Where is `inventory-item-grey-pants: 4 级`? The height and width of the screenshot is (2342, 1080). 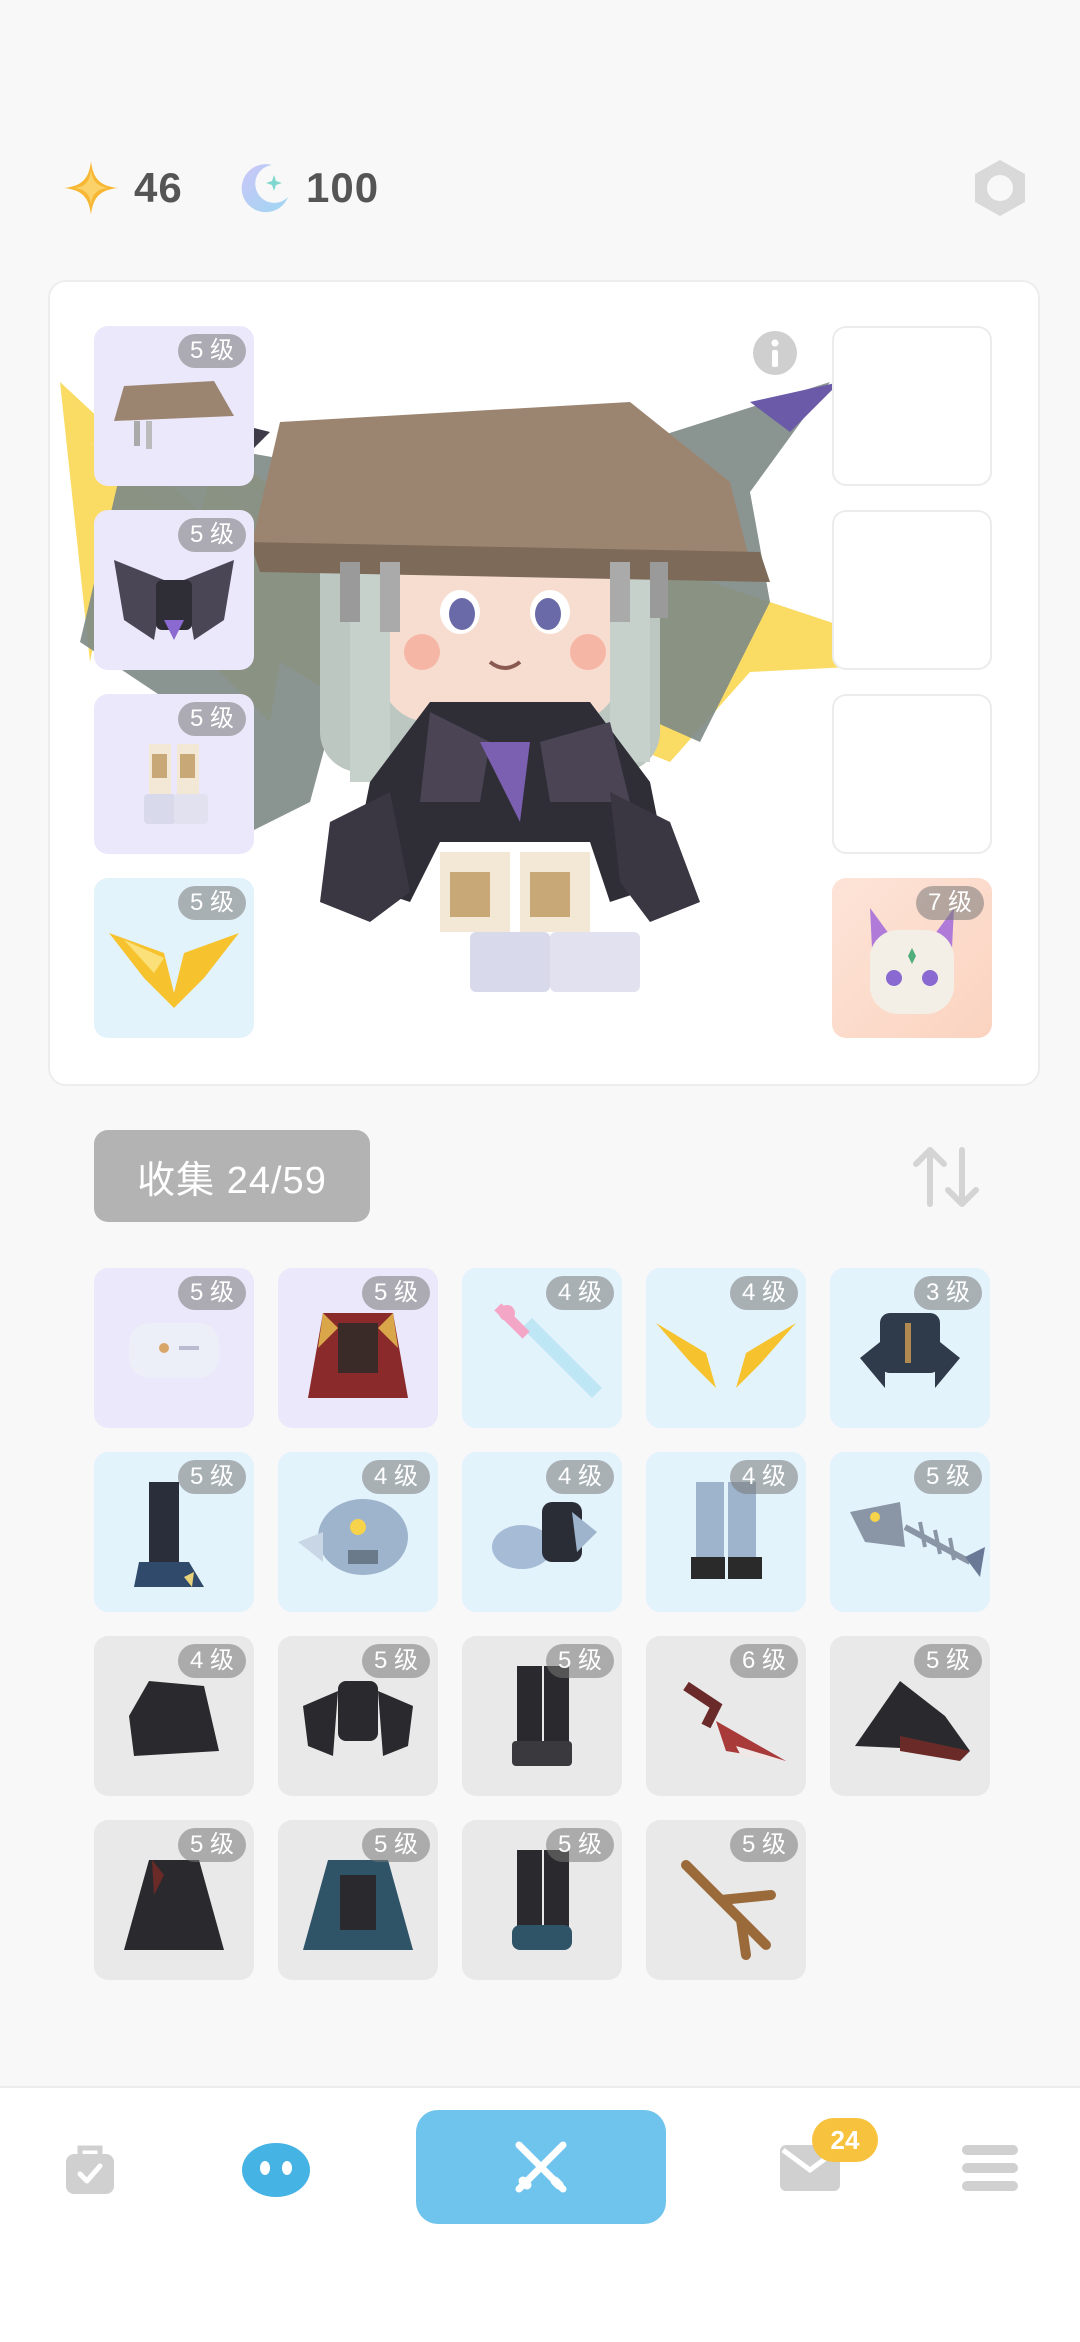
inventory-item-grey-pants: 4 级 is located at coordinates (726, 1532).